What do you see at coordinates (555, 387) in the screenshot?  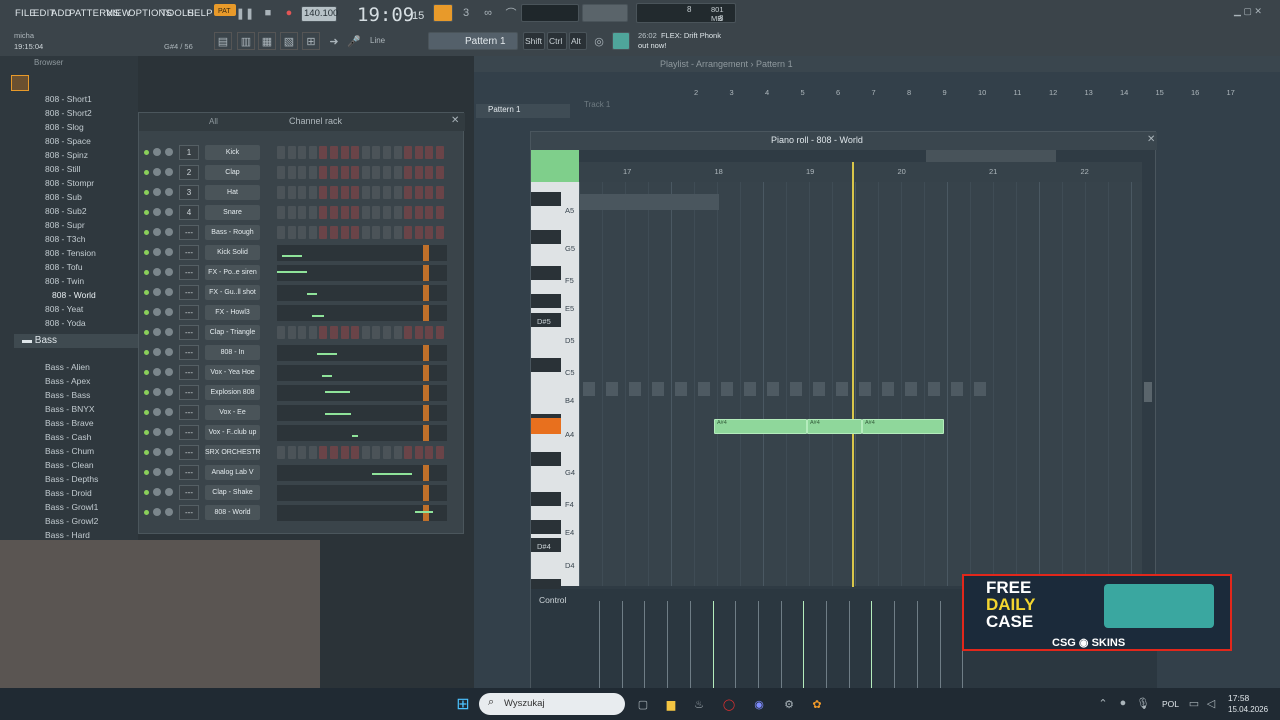 I see `piano-keyboard: A5 G5 F5 E5 D#5 D5 C5 B4 A4 G4 F4 E4 D#4 D4` at bounding box center [555, 387].